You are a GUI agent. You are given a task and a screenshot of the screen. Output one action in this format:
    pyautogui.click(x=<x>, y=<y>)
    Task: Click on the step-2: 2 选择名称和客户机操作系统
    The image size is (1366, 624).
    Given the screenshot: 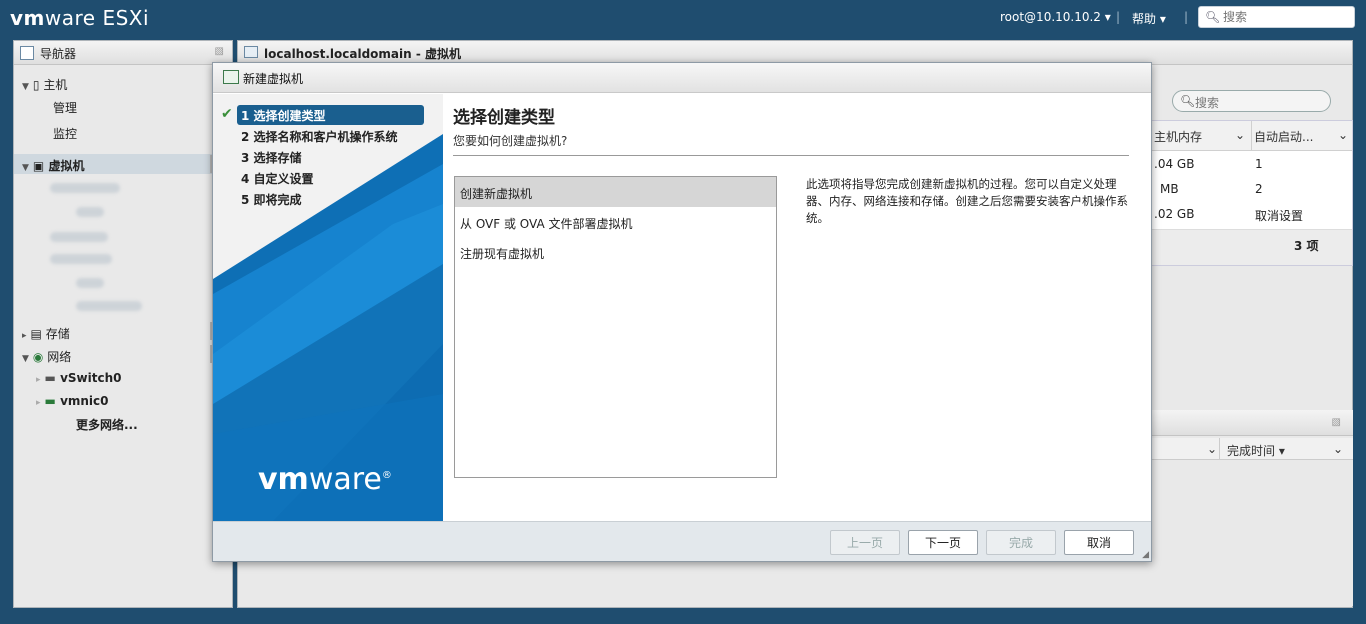 What is the action you would take?
    pyautogui.click(x=317, y=136)
    